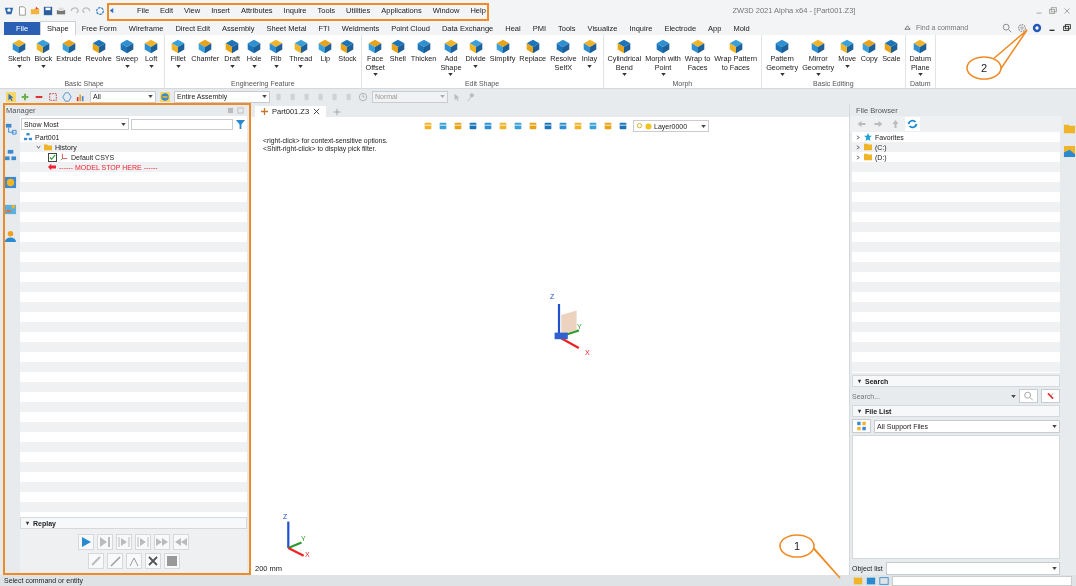  What do you see at coordinates (22, 10) in the screenshot?
I see `new-file-icon` at bounding box center [22, 10].